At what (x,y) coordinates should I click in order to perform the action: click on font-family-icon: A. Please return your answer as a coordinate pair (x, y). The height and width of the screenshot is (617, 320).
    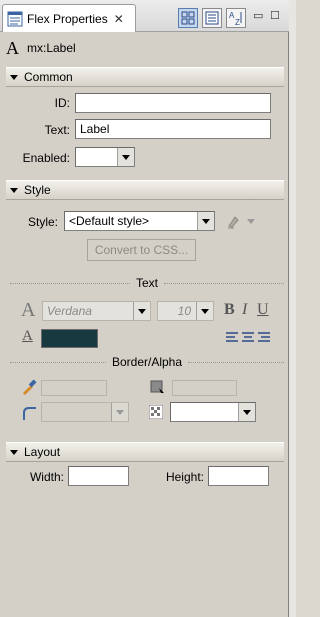
    Looking at the image, I should click on (28, 310).